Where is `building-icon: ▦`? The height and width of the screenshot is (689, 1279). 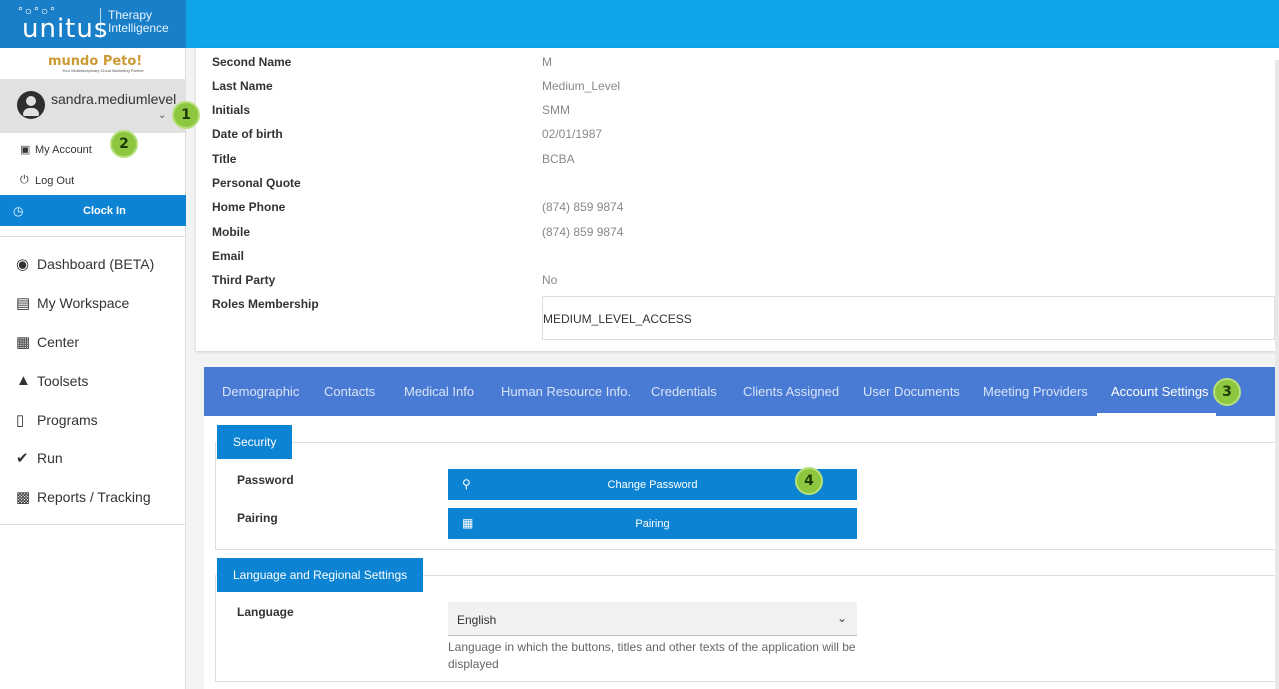 building-icon: ▦ is located at coordinates (23, 342).